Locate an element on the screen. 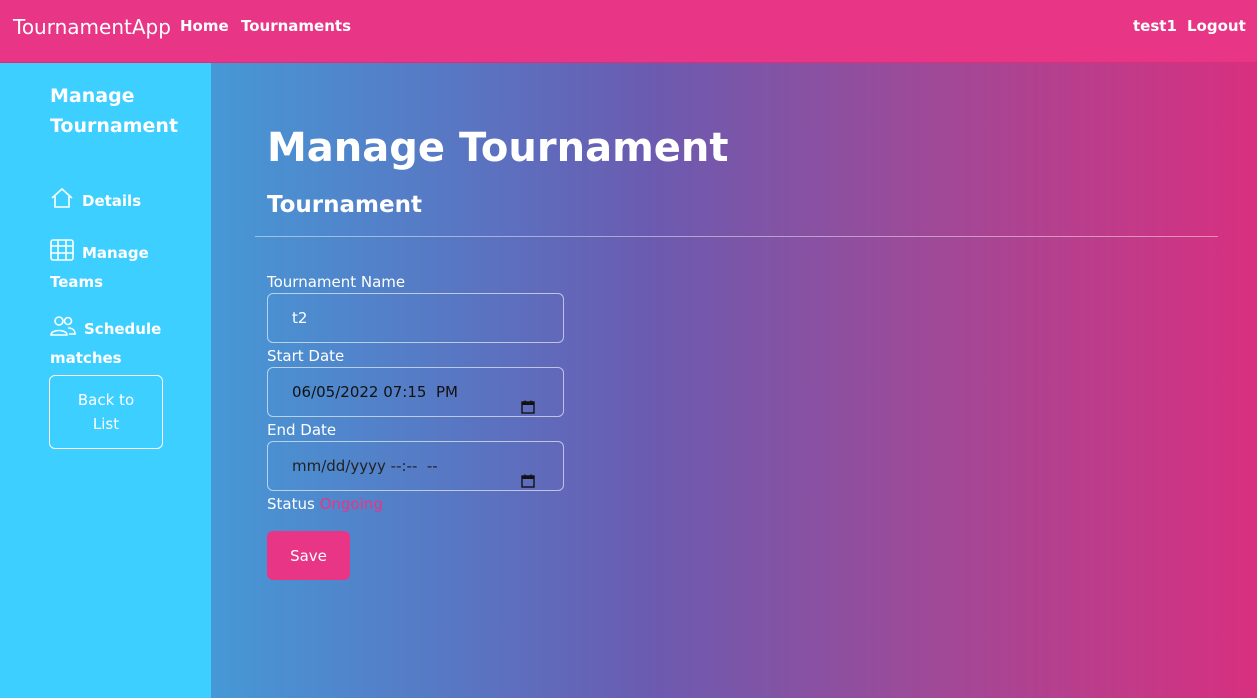 This screenshot has width=1257, height=698. divider is located at coordinates (736, 236).